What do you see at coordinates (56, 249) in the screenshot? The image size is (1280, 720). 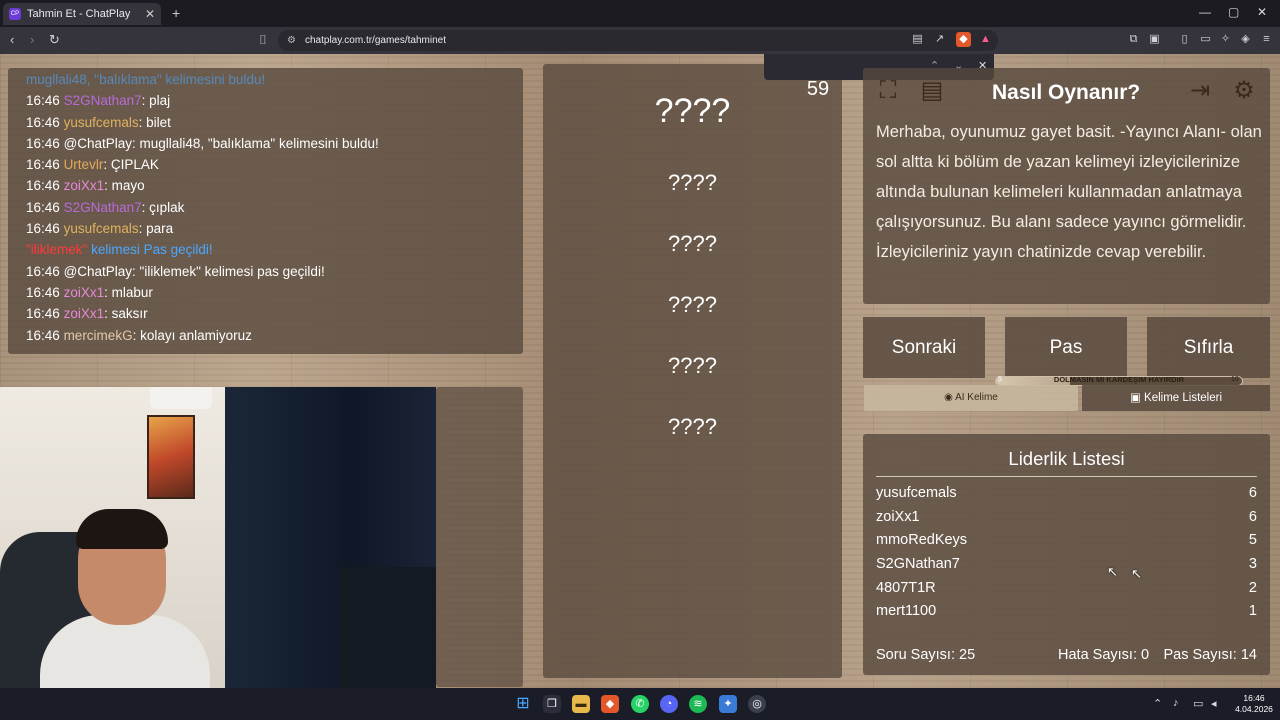 I see `chat-username: "iliklemek"` at bounding box center [56, 249].